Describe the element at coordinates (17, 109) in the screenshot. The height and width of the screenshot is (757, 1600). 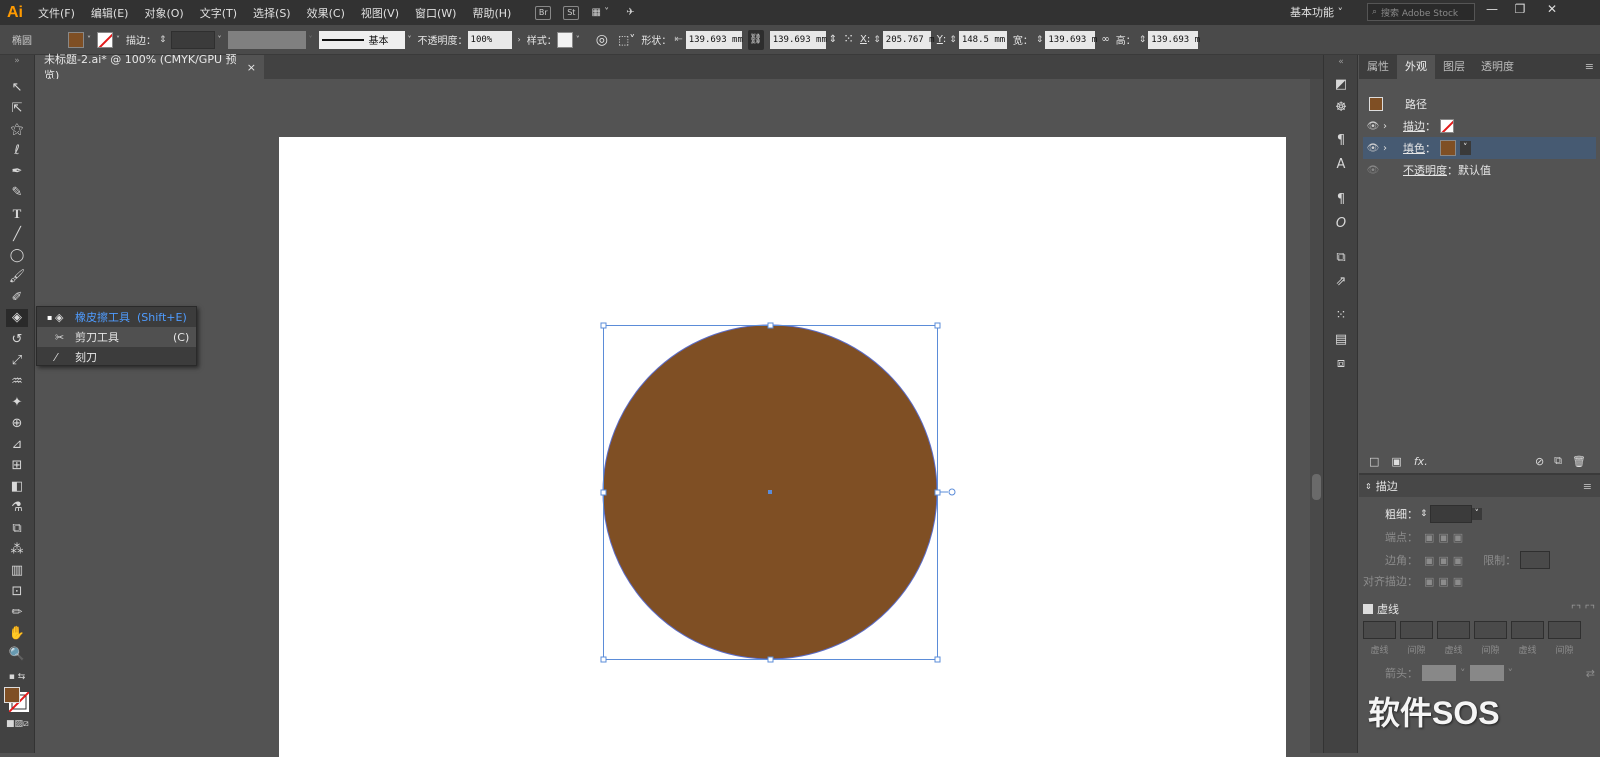
I see `direct-selection-tool-icon: ⇱` at that location.